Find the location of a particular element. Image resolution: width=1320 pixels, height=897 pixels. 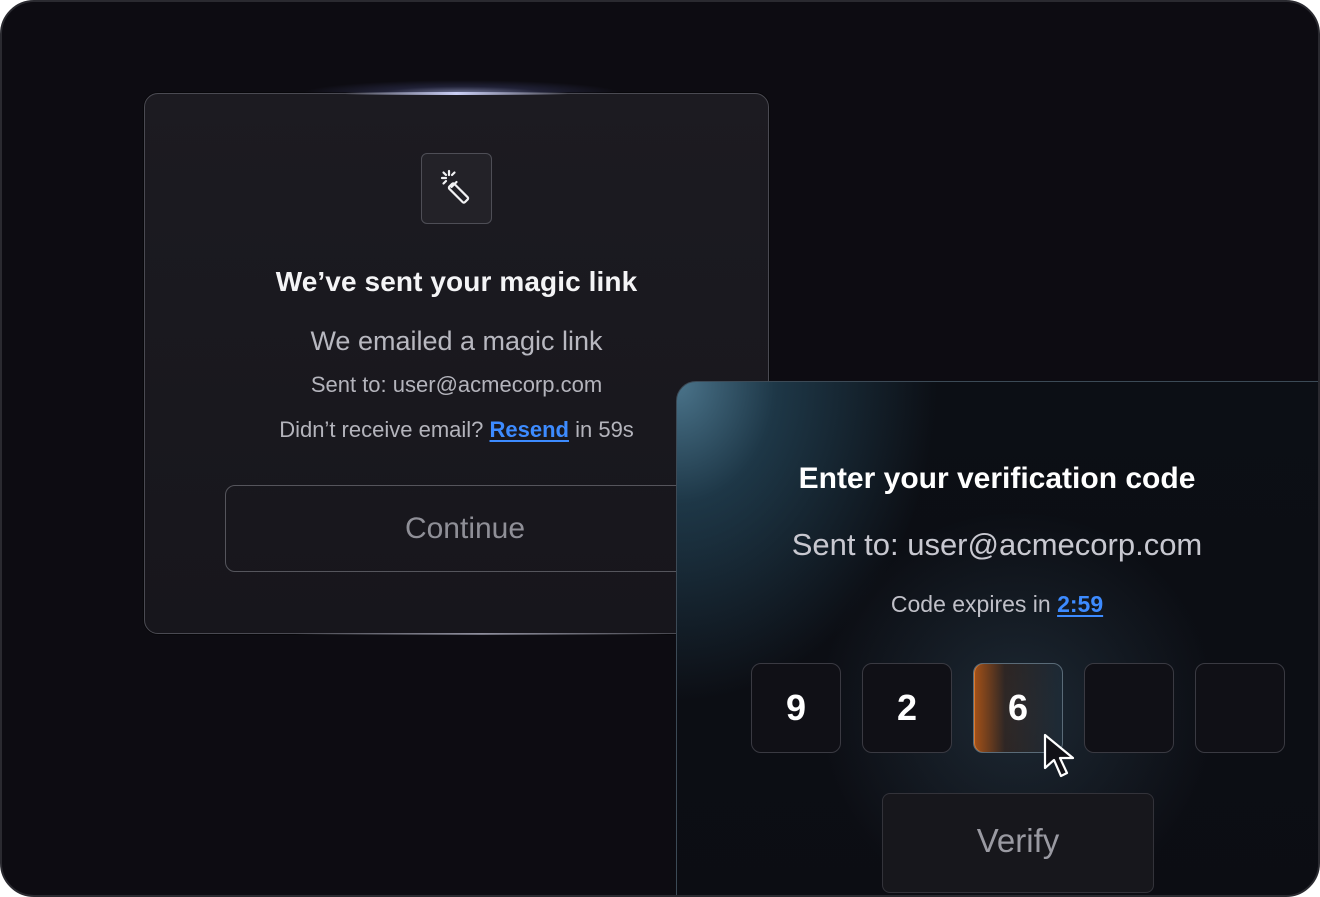

code-expiry-line: Code expires in 2:59 is located at coordinates (997, 604).